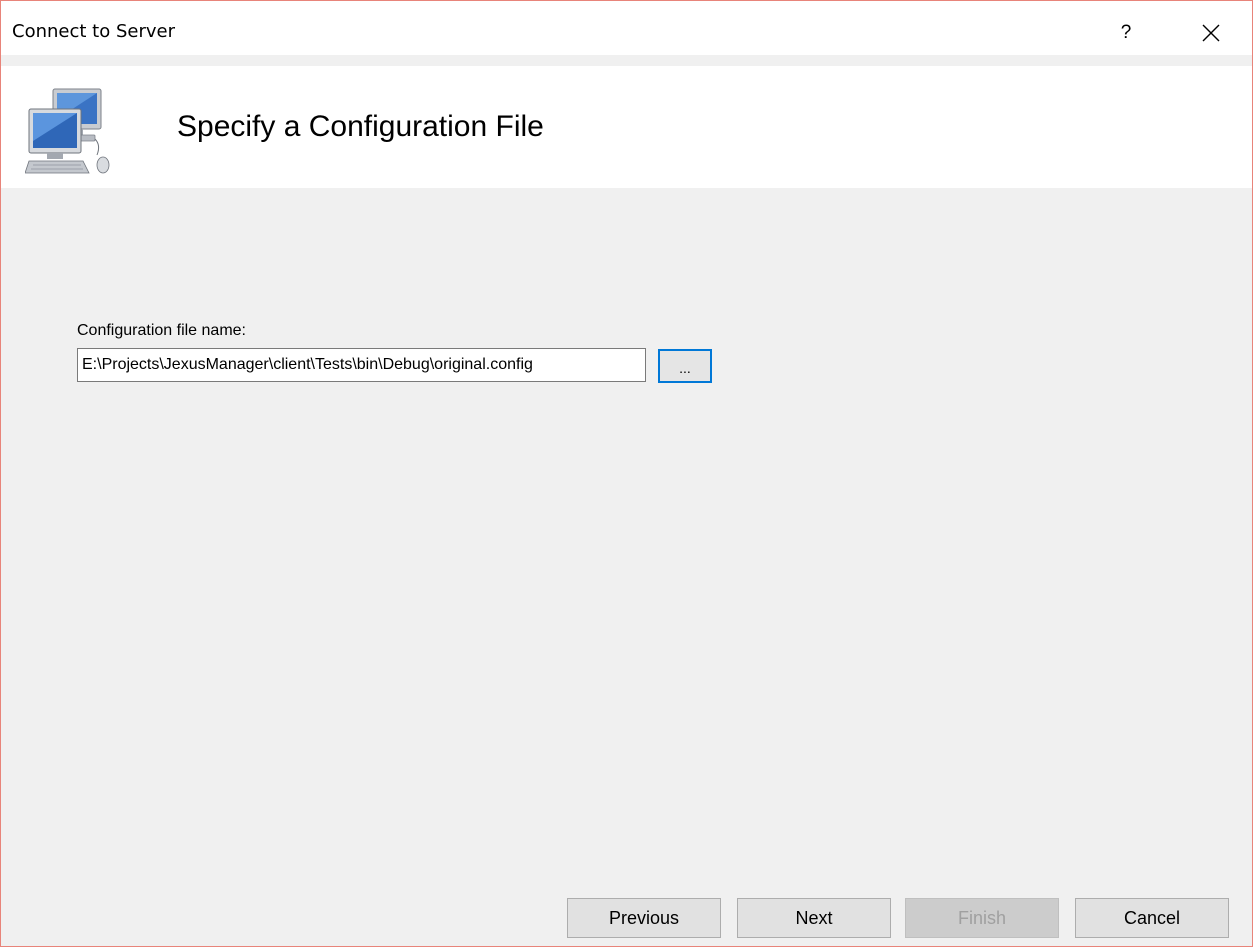 The image size is (1253, 947). Describe the element at coordinates (626, 127) in the screenshot. I see `header-banner: Specify a Configuration File` at that location.